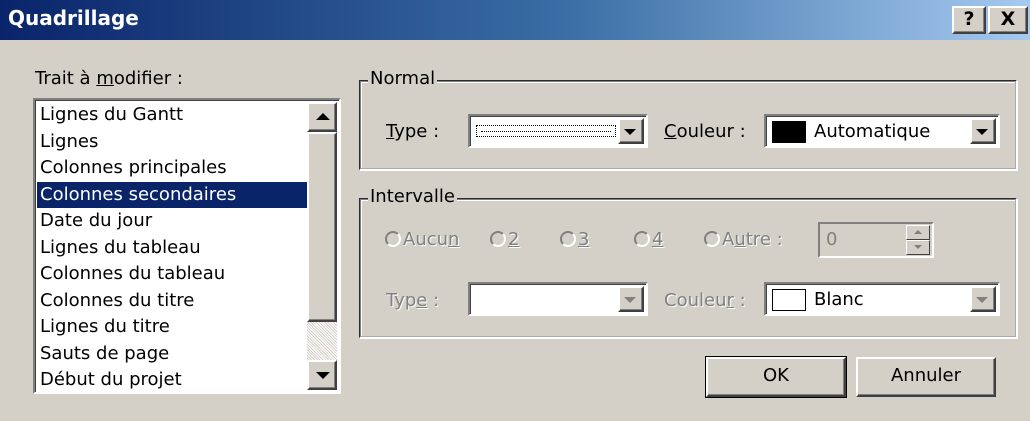 The width and height of the screenshot is (1030, 421). I want to click on intervalle-couleur-label: Couleur :, so click(705, 300).